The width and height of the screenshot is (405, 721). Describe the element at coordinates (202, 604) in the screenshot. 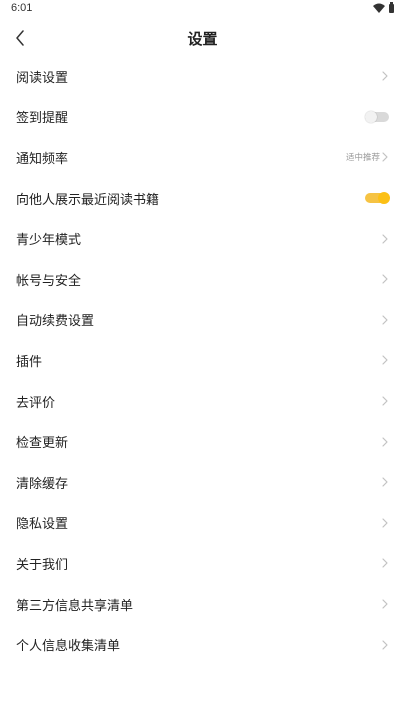

I see `setting-third-party-sharing-list: 第三方信息共享清单` at that location.